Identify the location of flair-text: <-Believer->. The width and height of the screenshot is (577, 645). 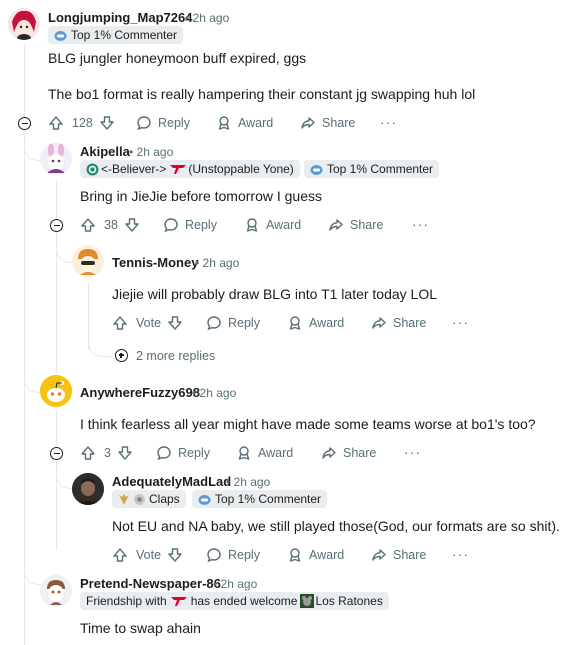
(134, 169).